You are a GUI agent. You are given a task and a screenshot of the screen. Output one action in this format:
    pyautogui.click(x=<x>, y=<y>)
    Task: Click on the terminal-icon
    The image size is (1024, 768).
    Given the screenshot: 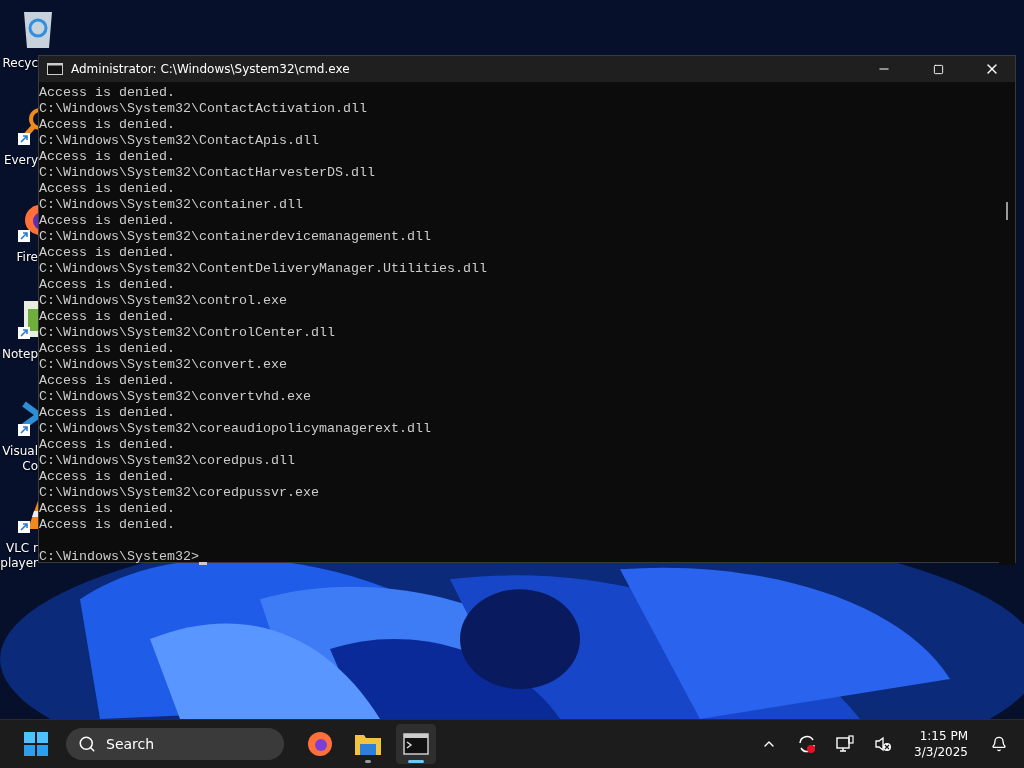 What is the action you would take?
    pyautogui.click(x=416, y=744)
    